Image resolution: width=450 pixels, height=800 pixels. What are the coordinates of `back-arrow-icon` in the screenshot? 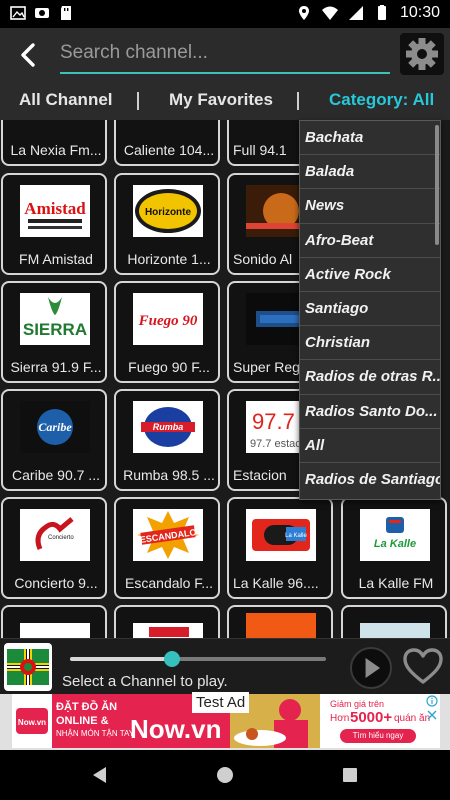 It's located at (29, 55).